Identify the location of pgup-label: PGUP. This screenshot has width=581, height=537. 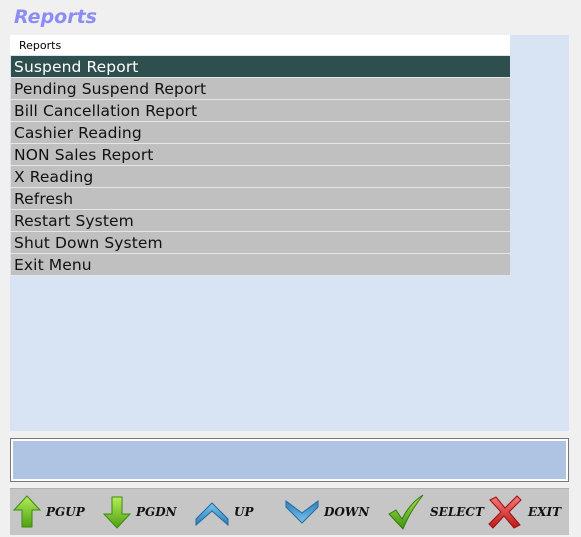
(65, 512).